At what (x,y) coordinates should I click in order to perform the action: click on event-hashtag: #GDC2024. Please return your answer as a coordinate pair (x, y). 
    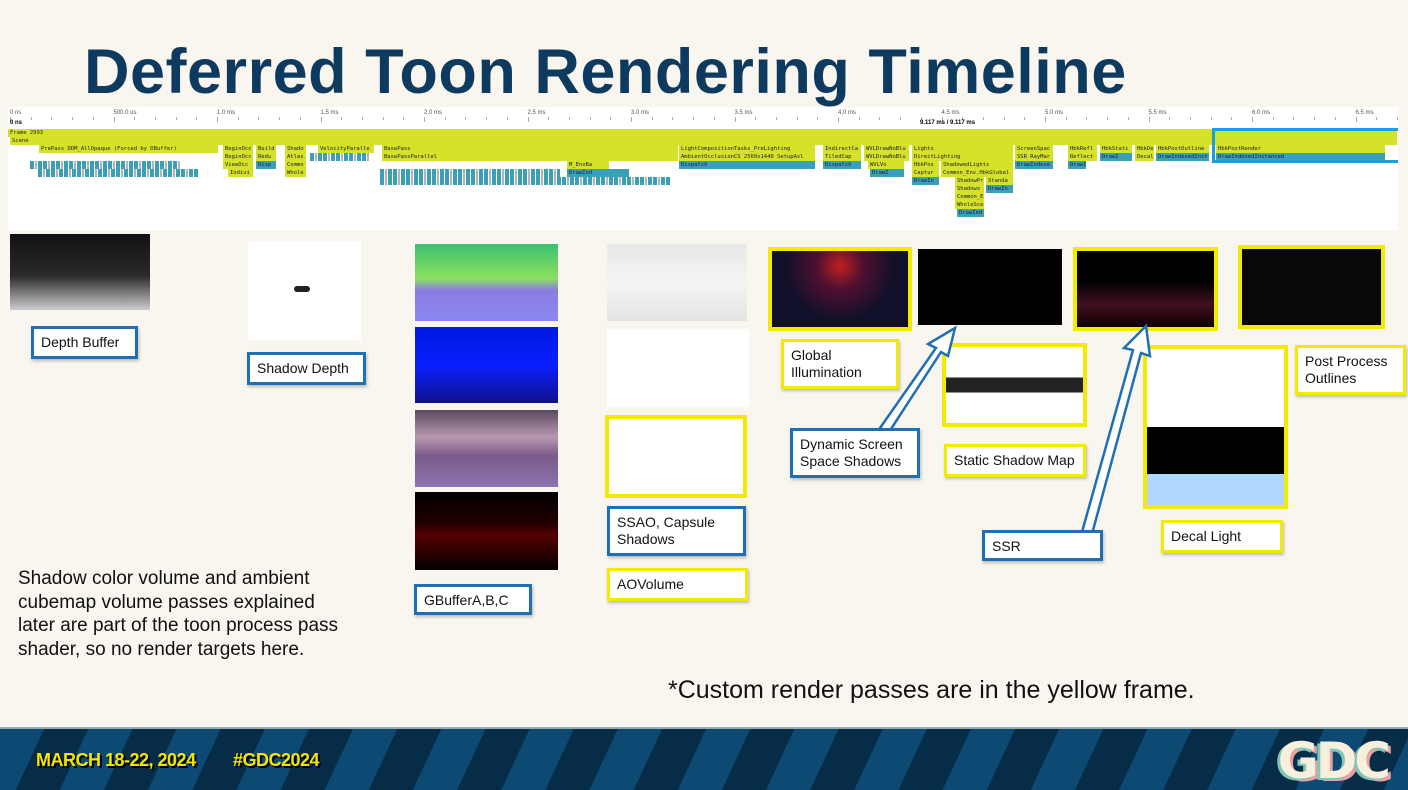
    Looking at the image, I should click on (276, 760).